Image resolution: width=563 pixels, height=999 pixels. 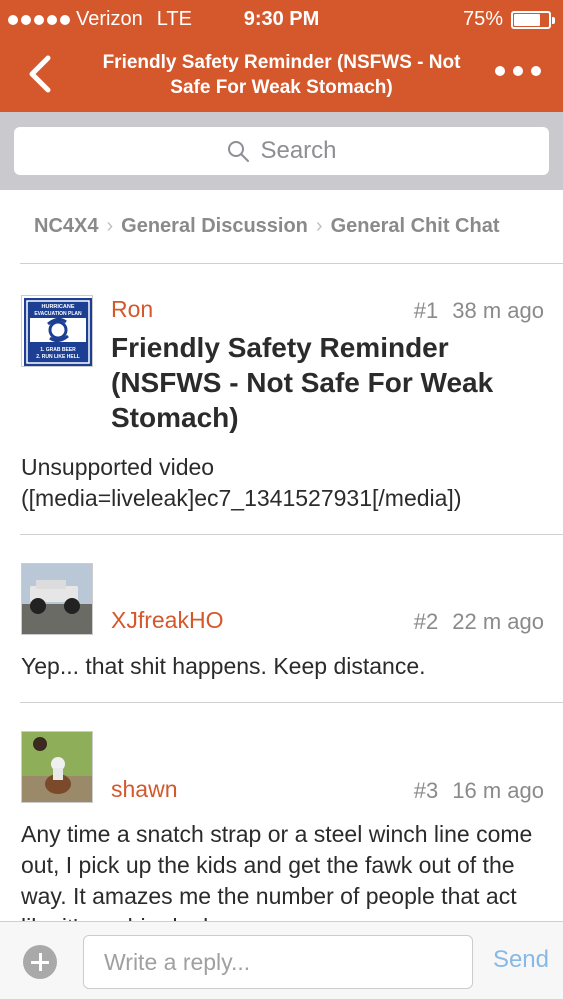 I want to click on post-time: 22 m ago, so click(x=498, y=621).